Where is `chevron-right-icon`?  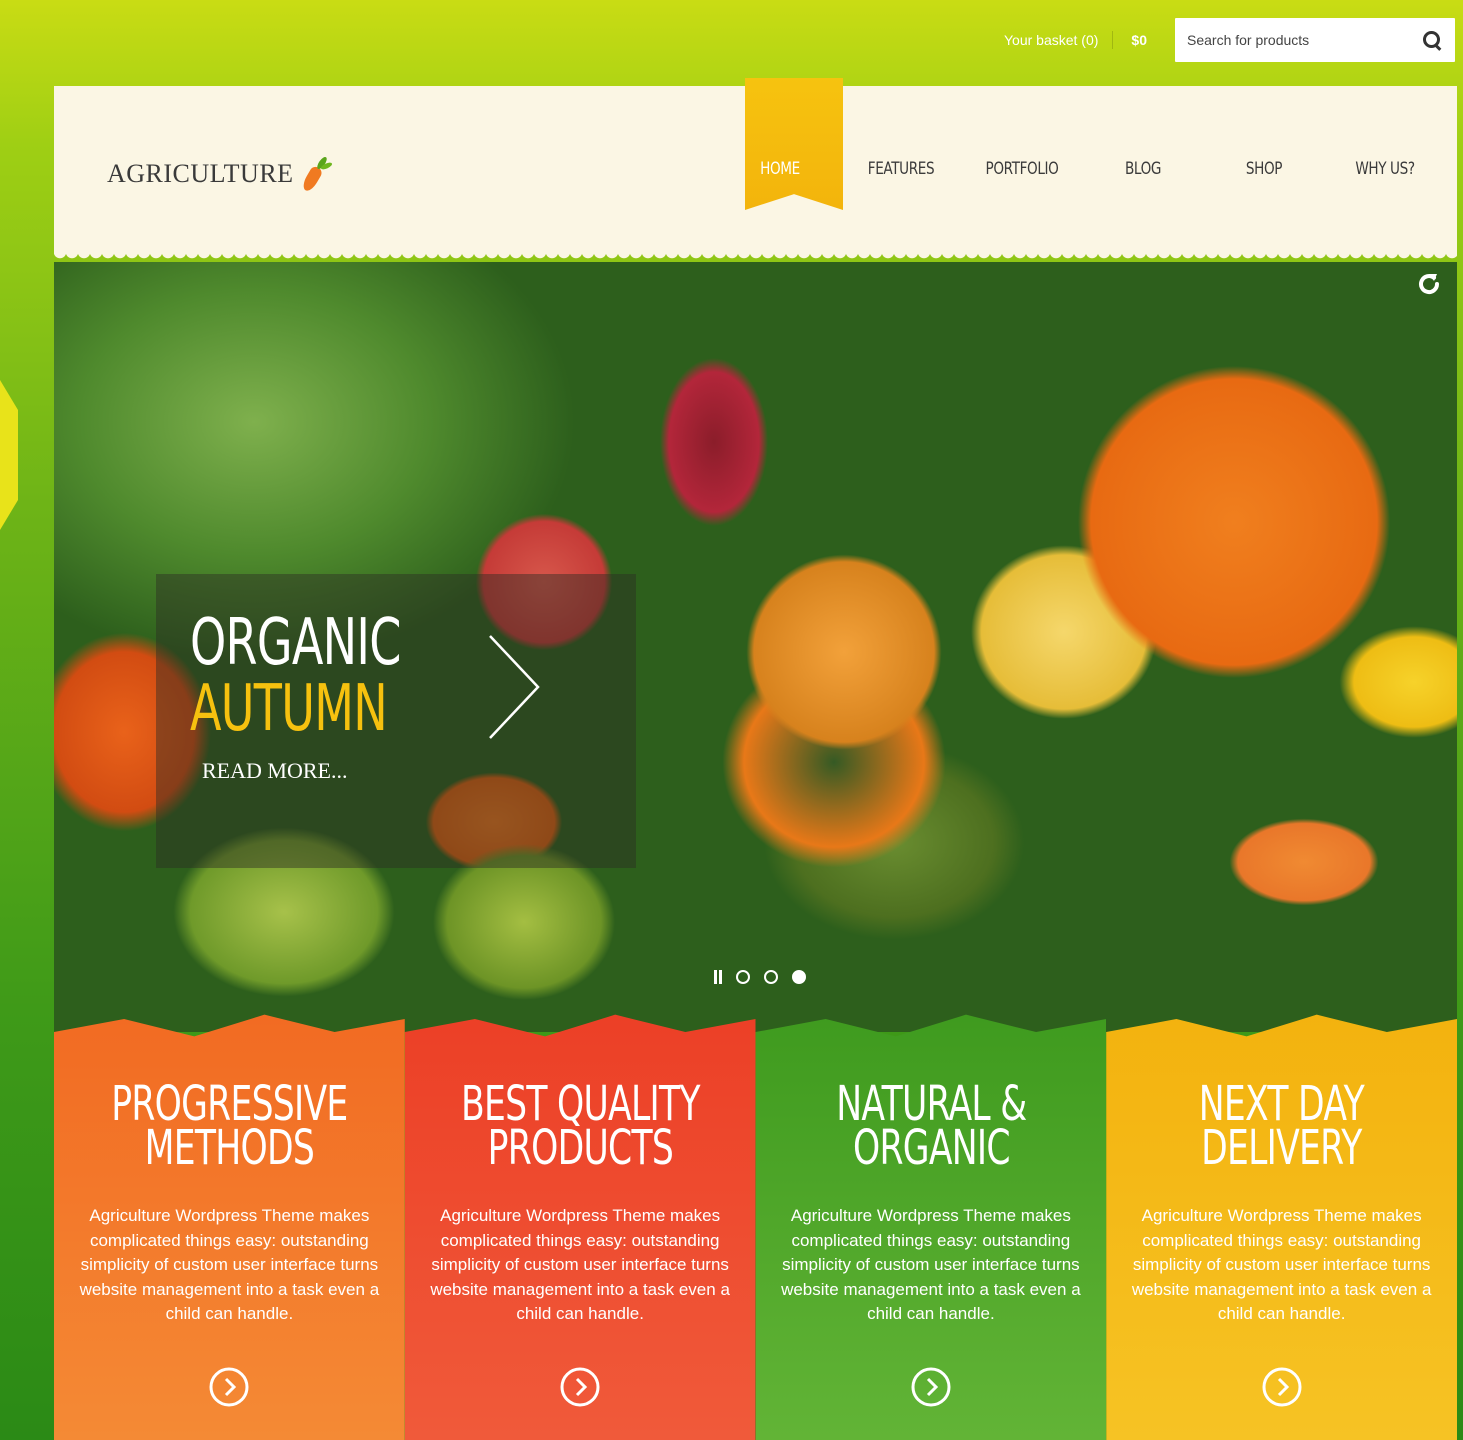 chevron-right-icon is located at coordinates (514, 687).